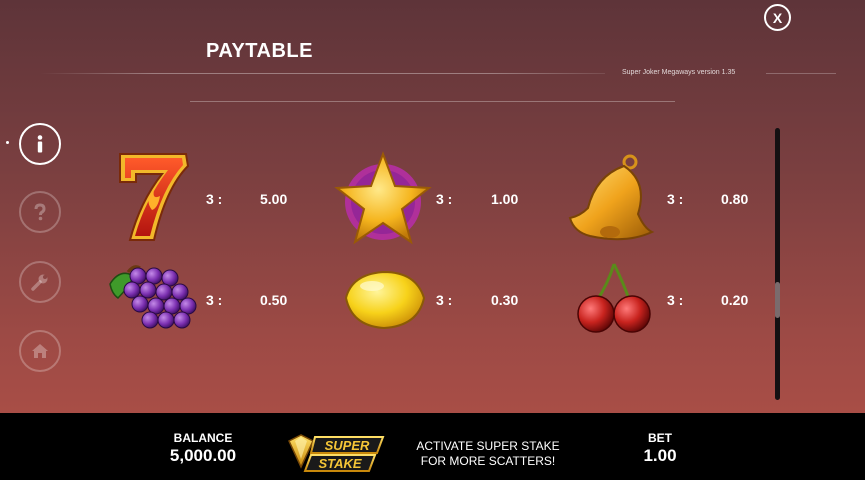 The height and width of the screenshot is (480, 865). I want to click on side-indicator-dot, so click(7, 142).